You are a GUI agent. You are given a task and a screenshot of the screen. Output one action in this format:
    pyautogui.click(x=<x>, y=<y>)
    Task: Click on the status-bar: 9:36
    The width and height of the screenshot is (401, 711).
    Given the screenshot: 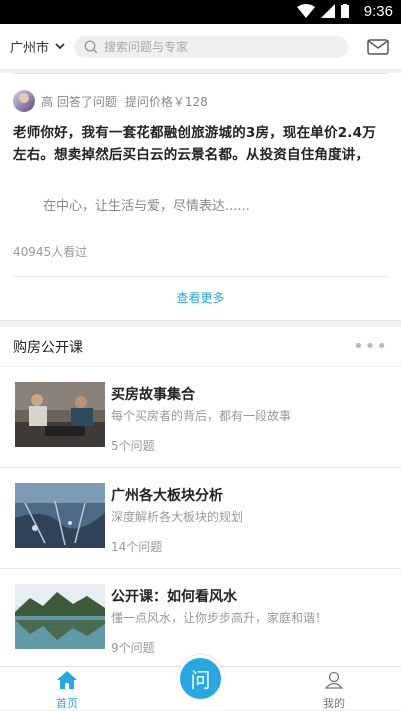 What is the action you would take?
    pyautogui.click(x=200, y=12)
    